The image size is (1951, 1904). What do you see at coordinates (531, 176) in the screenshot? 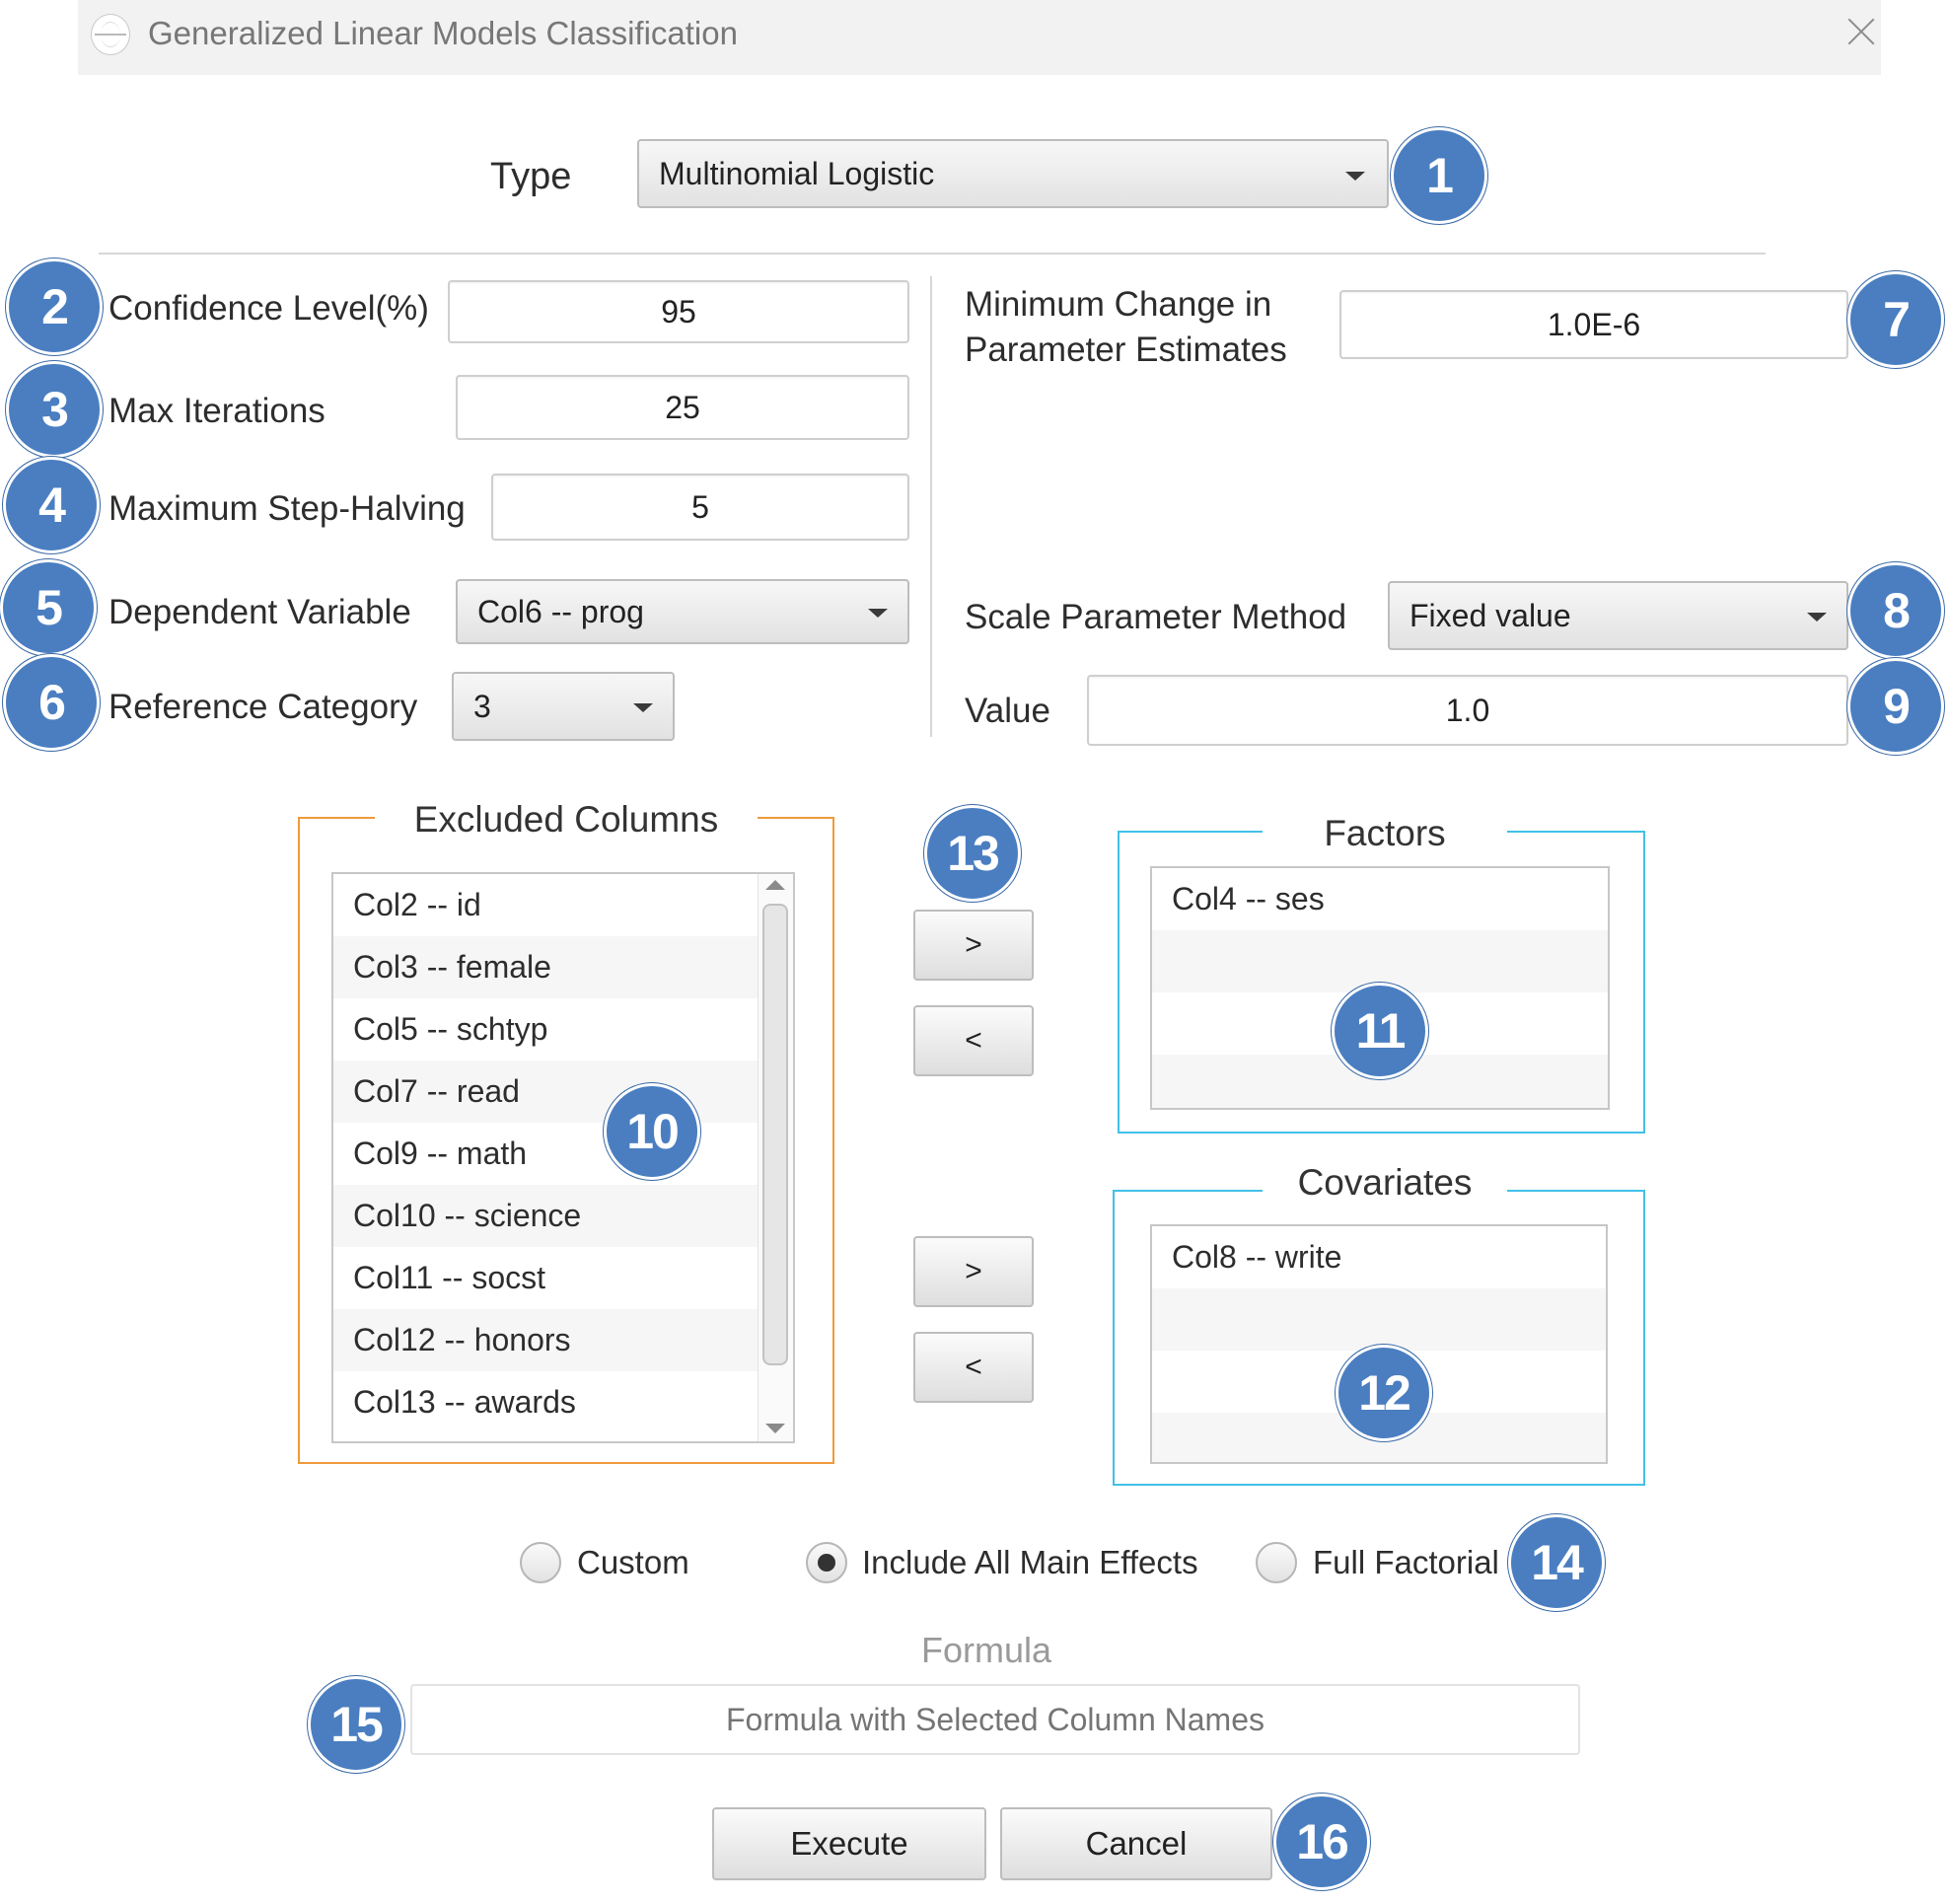
I see `type-label: Type` at bounding box center [531, 176].